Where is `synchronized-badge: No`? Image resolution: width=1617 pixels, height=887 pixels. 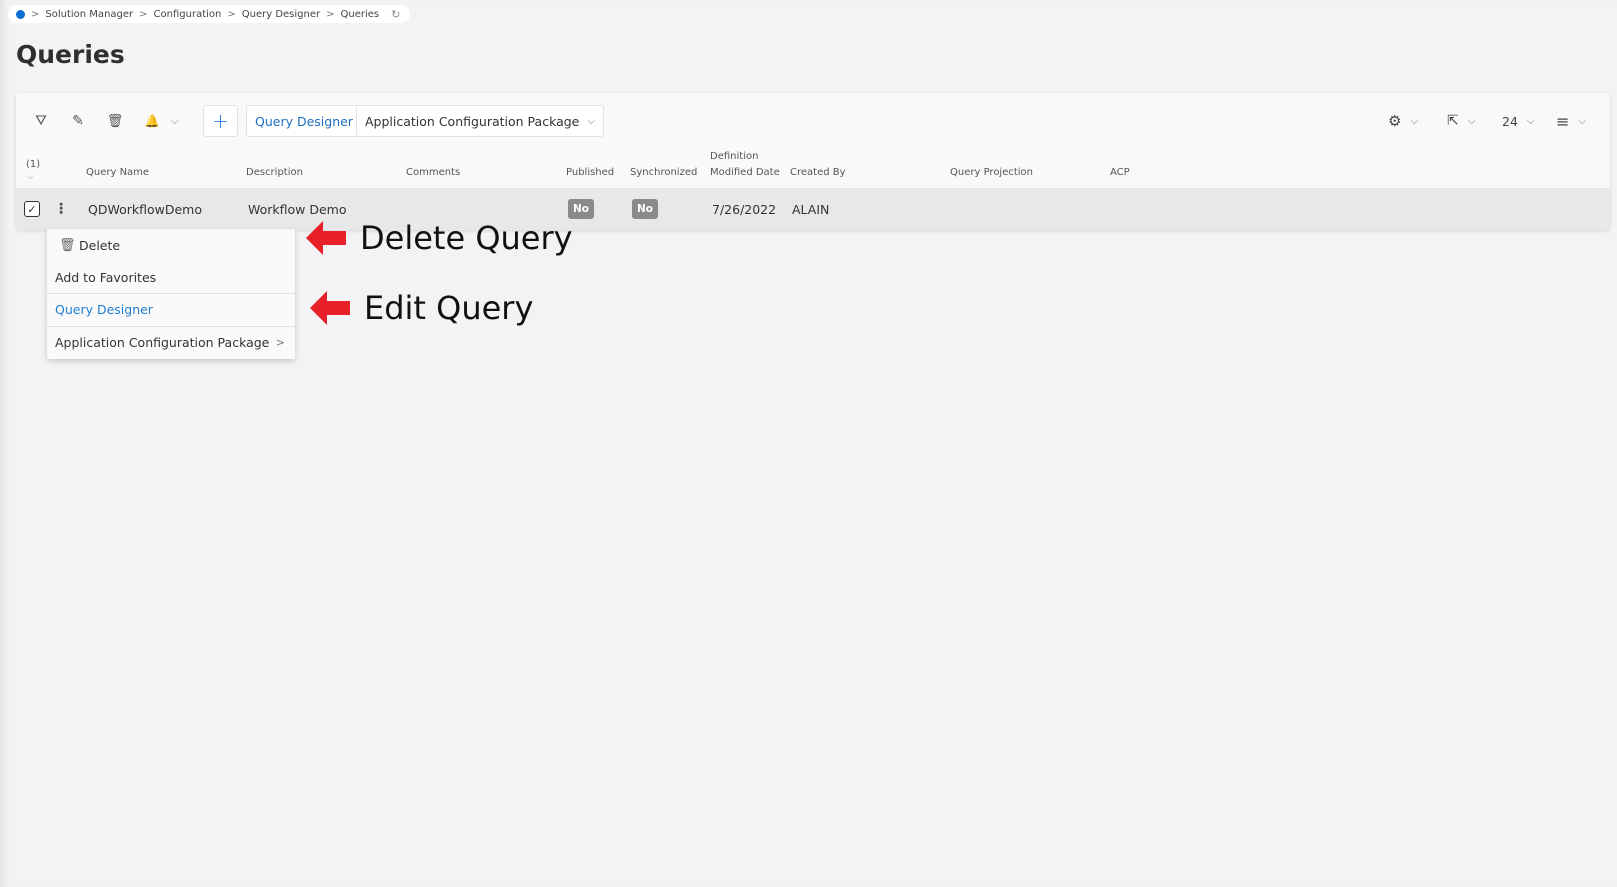
synchronized-badge: No is located at coordinates (645, 209).